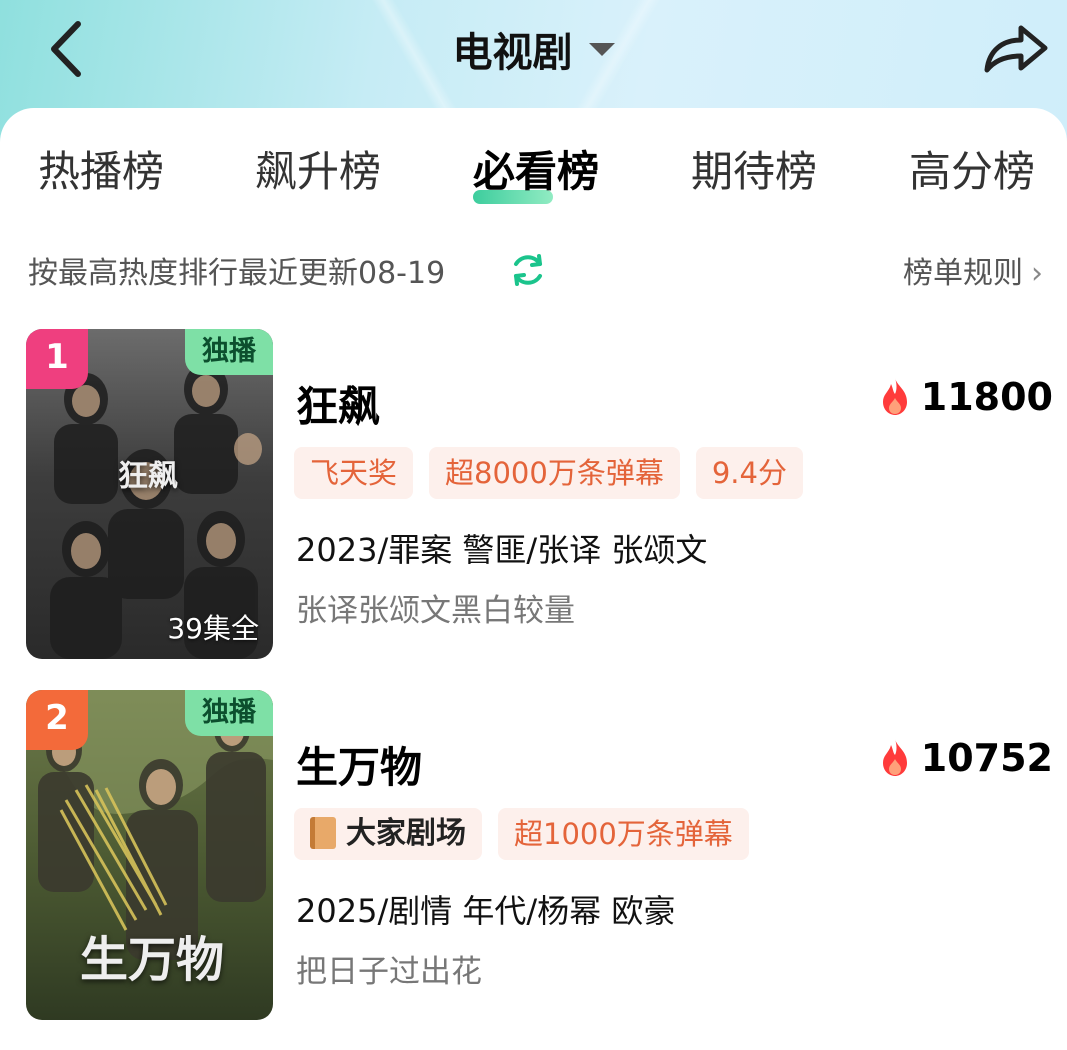  I want to click on tab-rising: 飙升榜, so click(318, 168).